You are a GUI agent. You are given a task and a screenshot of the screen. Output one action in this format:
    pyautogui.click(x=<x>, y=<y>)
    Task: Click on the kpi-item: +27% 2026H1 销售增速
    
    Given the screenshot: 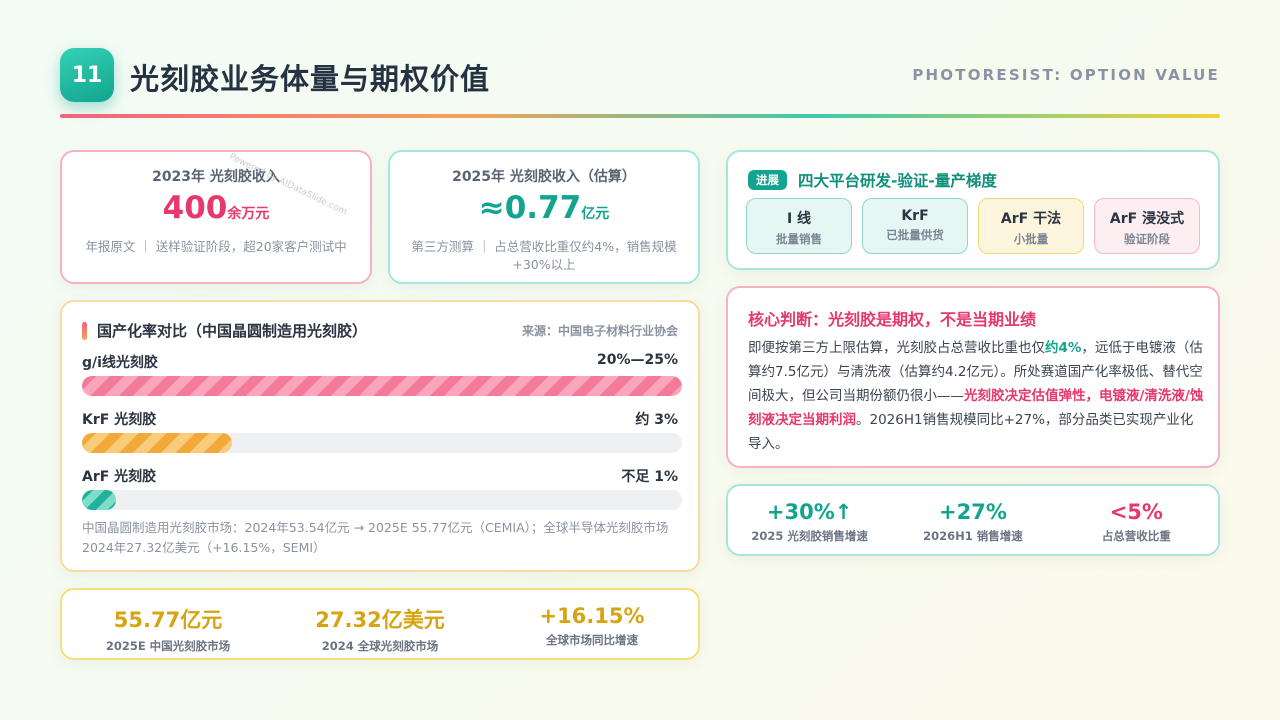 What is the action you would take?
    pyautogui.click(x=972, y=520)
    